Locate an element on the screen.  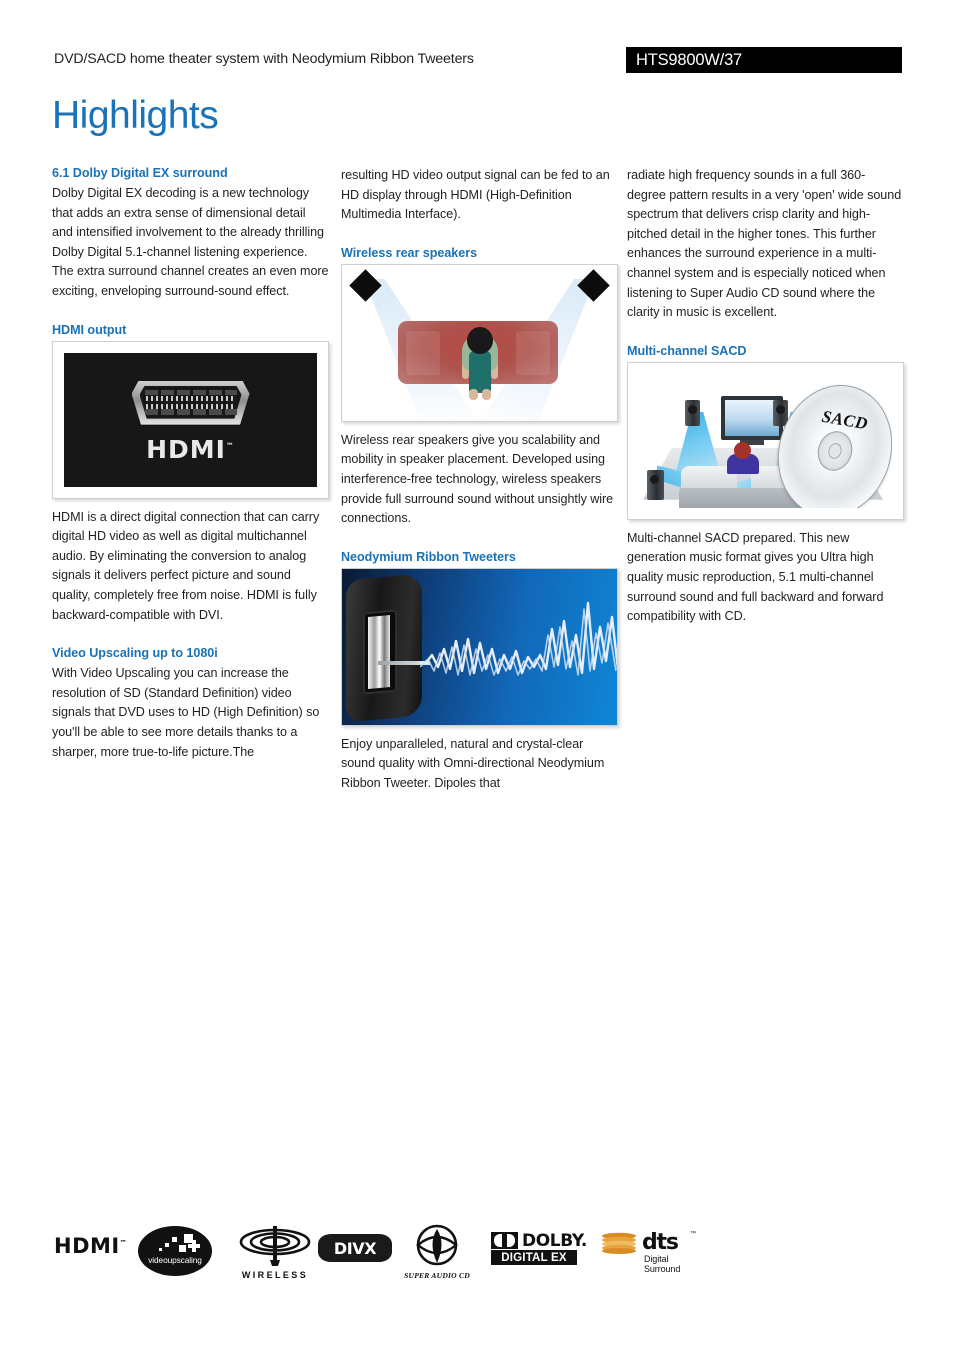
front-left-speaker-icon is located at coordinates (692, 412).